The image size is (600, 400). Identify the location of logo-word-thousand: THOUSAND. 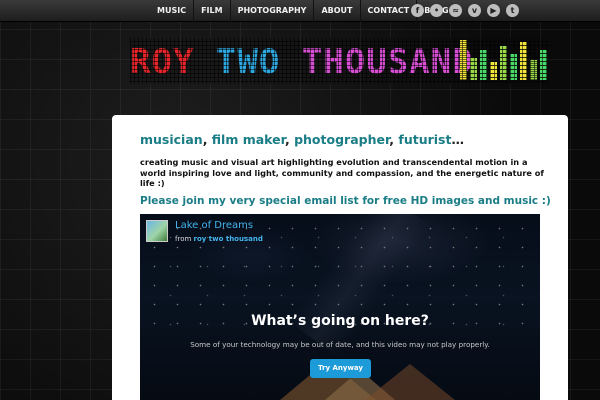
(387, 62).